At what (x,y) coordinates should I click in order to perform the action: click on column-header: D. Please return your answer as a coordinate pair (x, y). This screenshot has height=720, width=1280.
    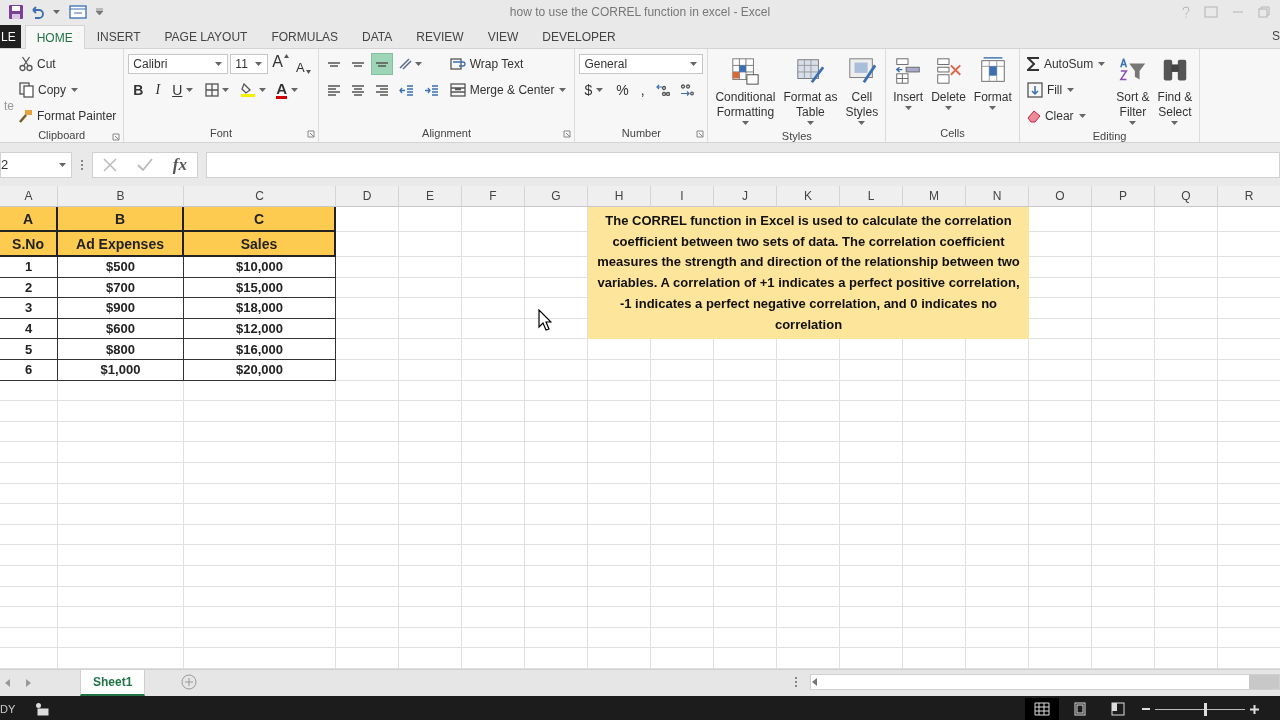
    Looking at the image, I should click on (367, 196).